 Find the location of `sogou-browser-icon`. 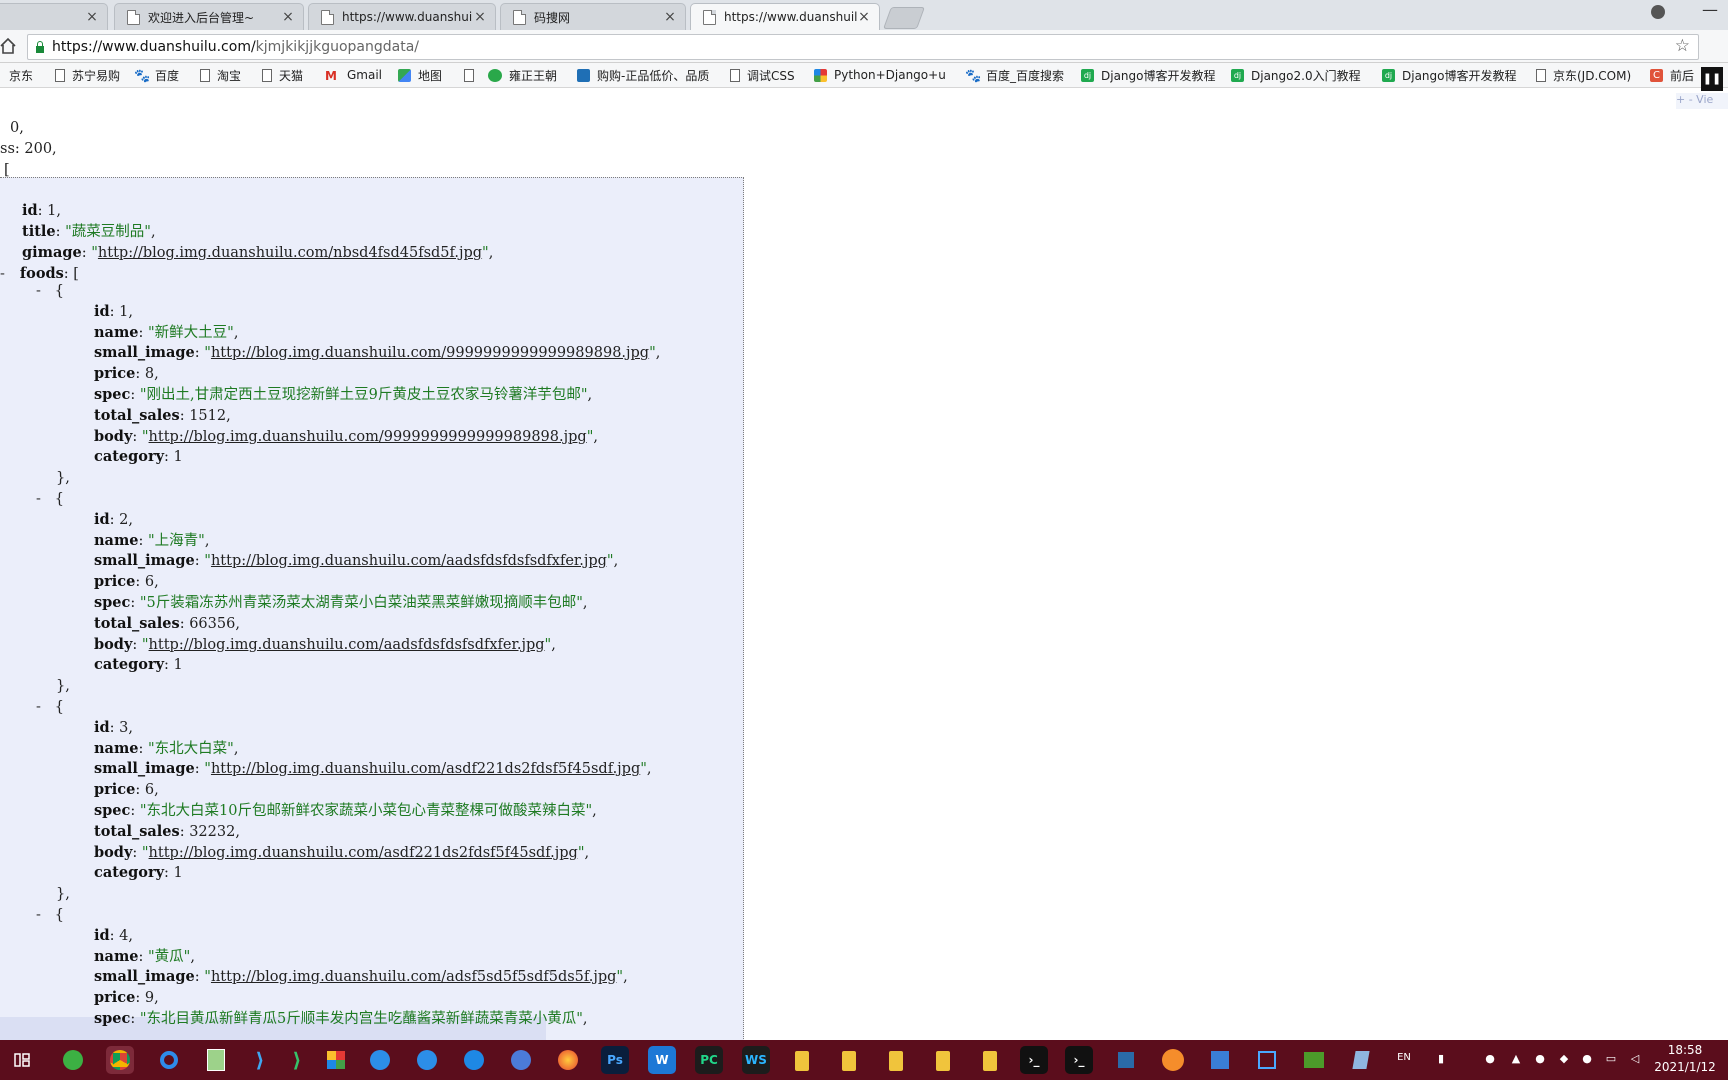

sogou-browser-icon is located at coordinates (521, 1060).